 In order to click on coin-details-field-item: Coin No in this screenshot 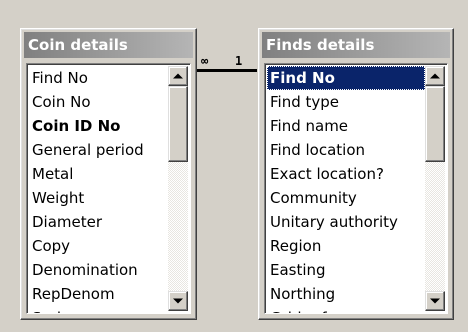, I will do `click(98, 102)`.